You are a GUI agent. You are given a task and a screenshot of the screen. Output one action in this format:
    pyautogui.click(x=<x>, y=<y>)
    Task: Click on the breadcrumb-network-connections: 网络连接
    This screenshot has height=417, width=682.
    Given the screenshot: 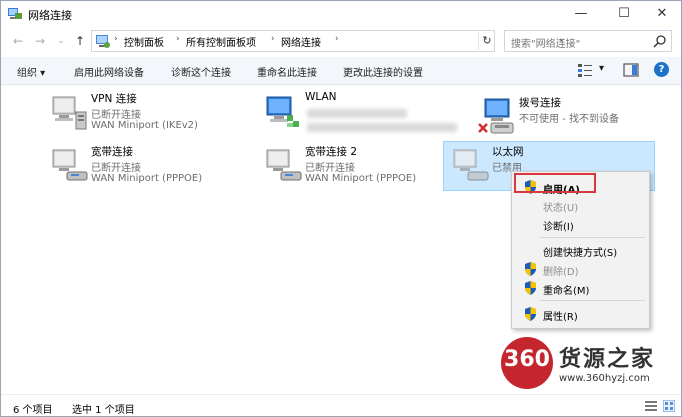 What is the action you would take?
    pyautogui.click(x=301, y=41)
    